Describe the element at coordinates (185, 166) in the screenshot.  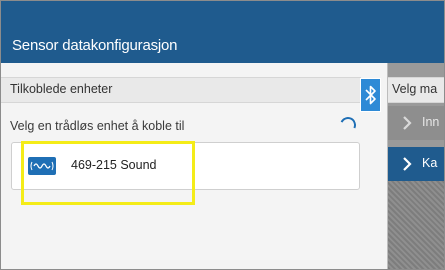
I see `device-list-item: 469-215 Sound` at that location.